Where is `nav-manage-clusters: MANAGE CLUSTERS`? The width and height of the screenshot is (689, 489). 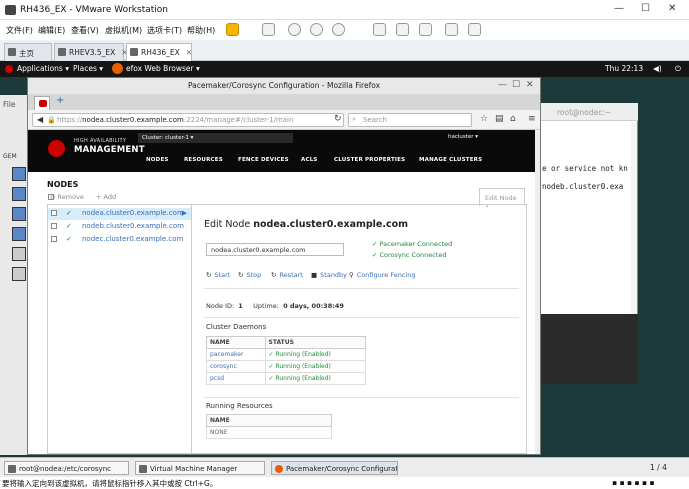 nav-manage-clusters: MANAGE CLUSTERS is located at coordinates (450, 160).